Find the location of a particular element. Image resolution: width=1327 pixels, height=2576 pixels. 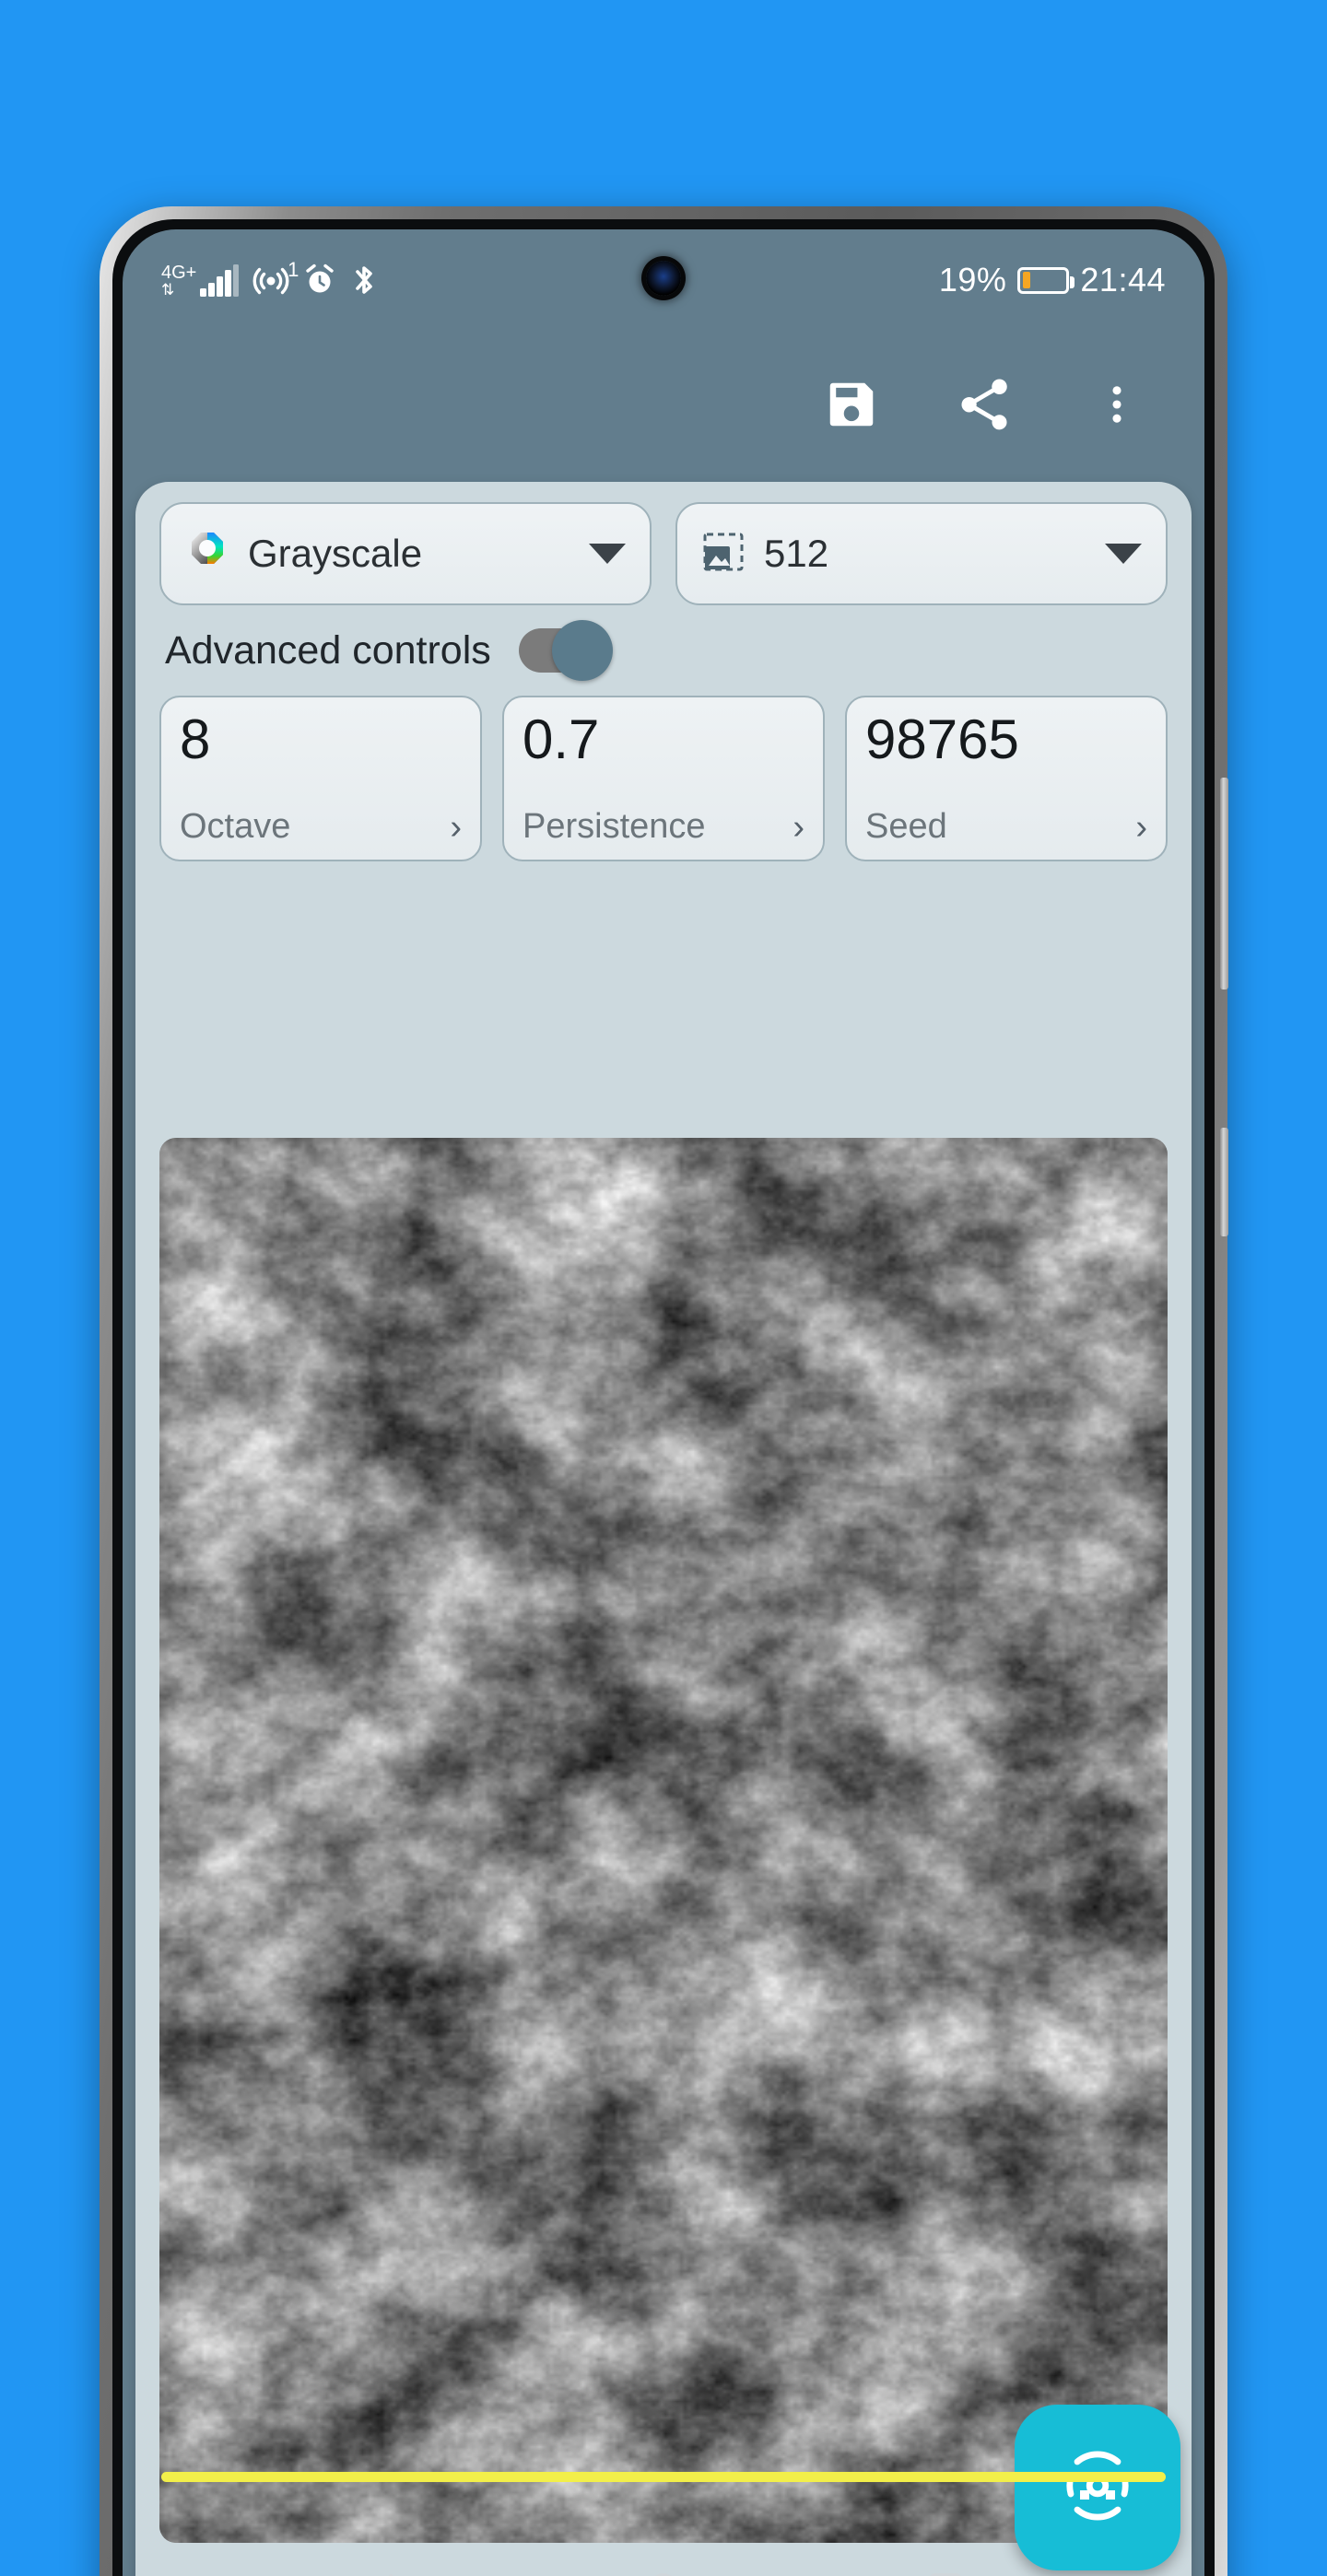

octave-value: 8 is located at coordinates (195, 739).